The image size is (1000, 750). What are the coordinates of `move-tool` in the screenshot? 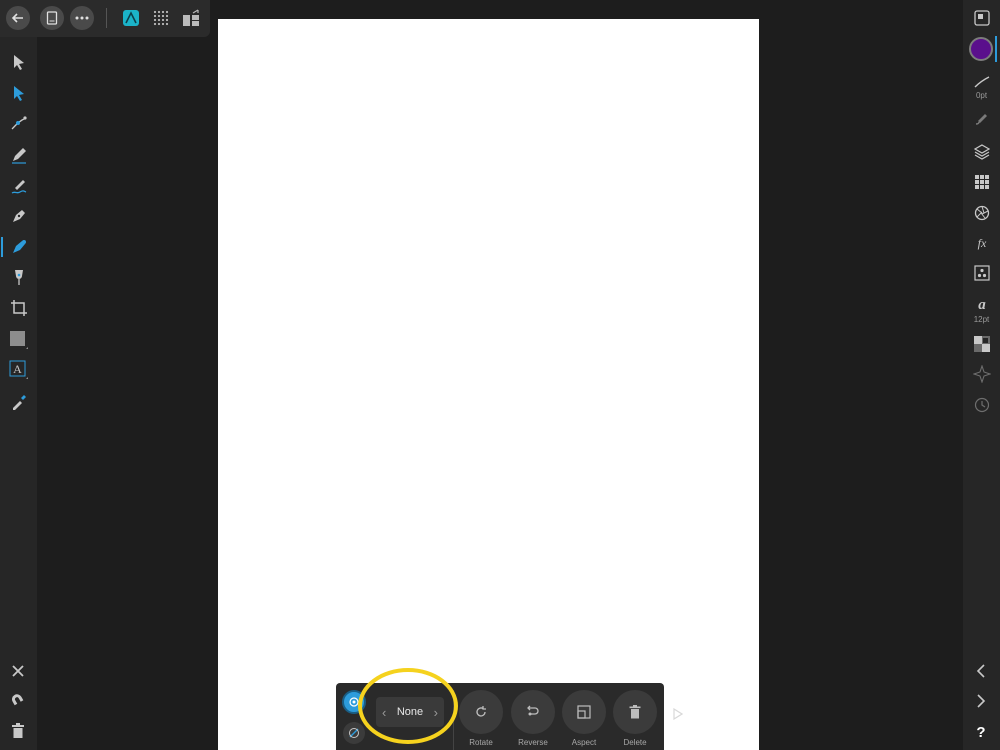 It's located at (19, 62).